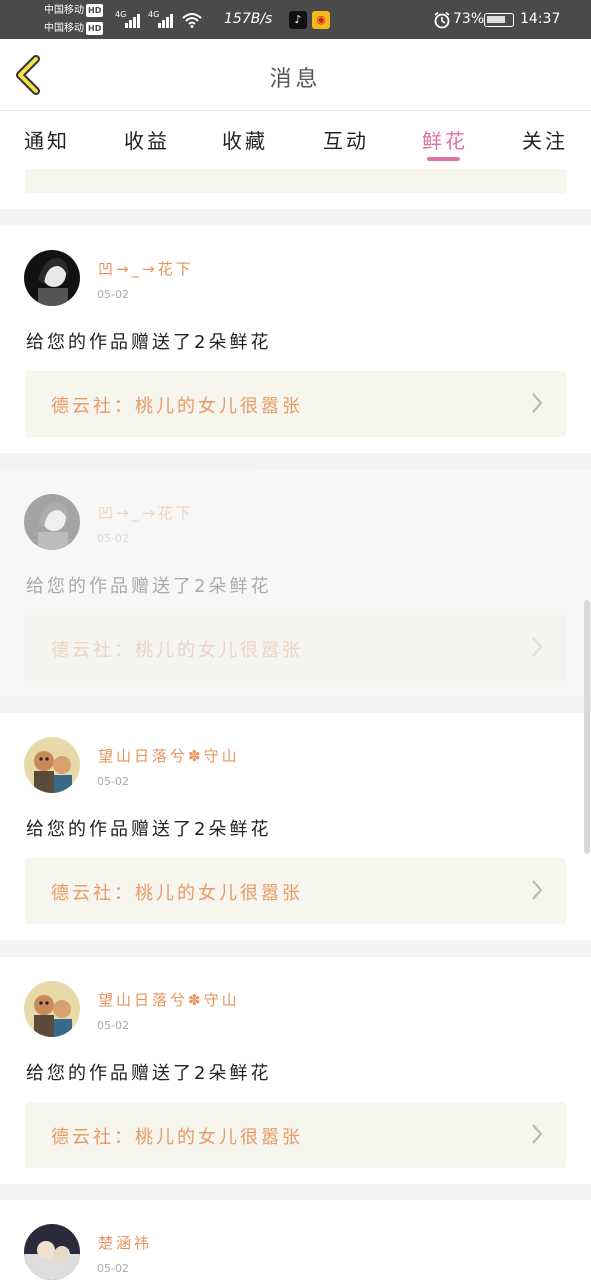  Describe the element at coordinates (587, 727) in the screenshot. I see `scrollbar` at that location.